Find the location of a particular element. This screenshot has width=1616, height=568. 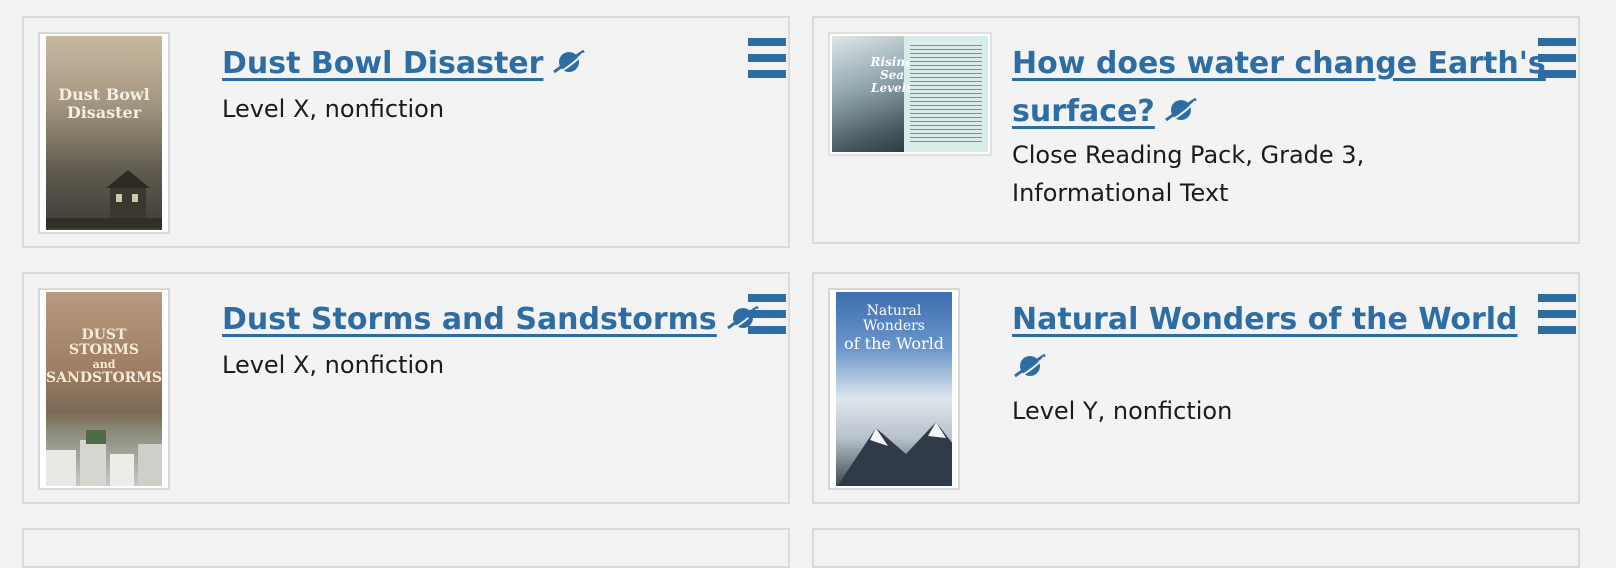

book-cover: DUST STORMS and SANDSTORMS is located at coordinates (104, 389).